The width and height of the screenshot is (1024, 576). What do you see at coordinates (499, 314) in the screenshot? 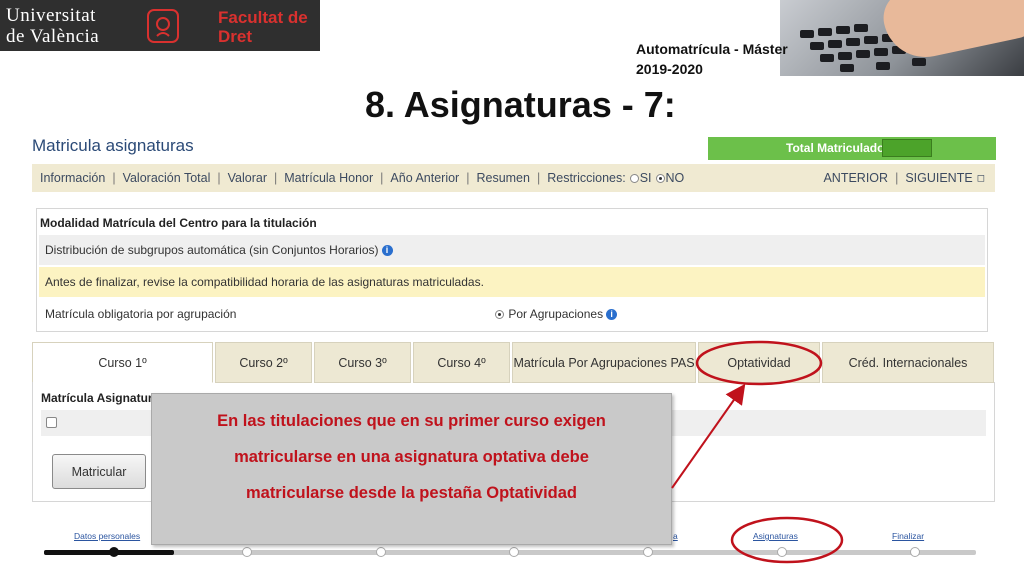
I see `agrupaciones-radio` at bounding box center [499, 314].